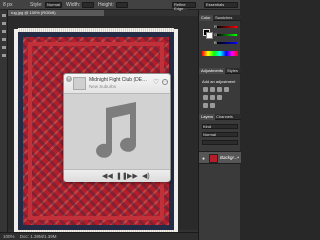 This screenshot has width=320, height=240. I want to click on layer-filter-select: Kind, so click(220, 126).